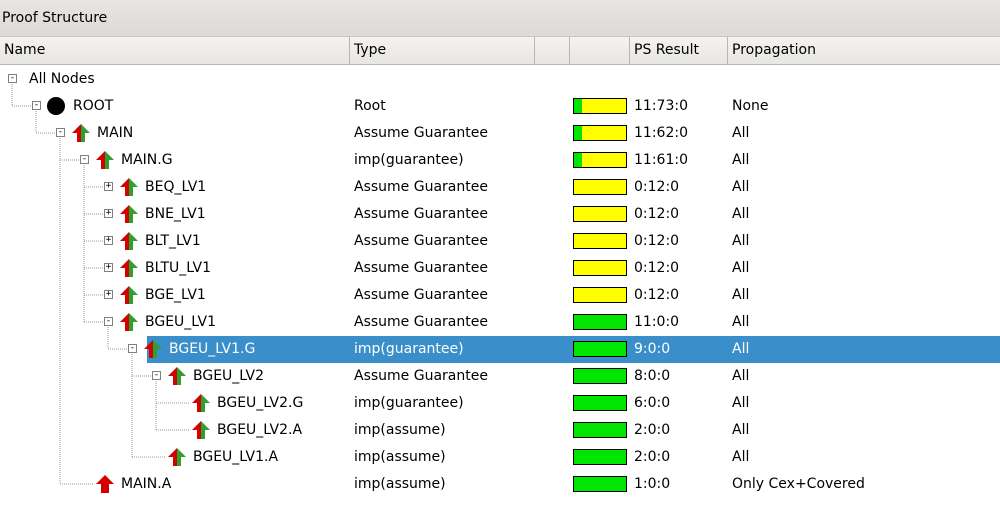 The width and height of the screenshot is (1000, 516). What do you see at coordinates (175, 214) in the screenshot?
I see `tree-node-label: BNE_LV1` at bounding box center [175, 214].